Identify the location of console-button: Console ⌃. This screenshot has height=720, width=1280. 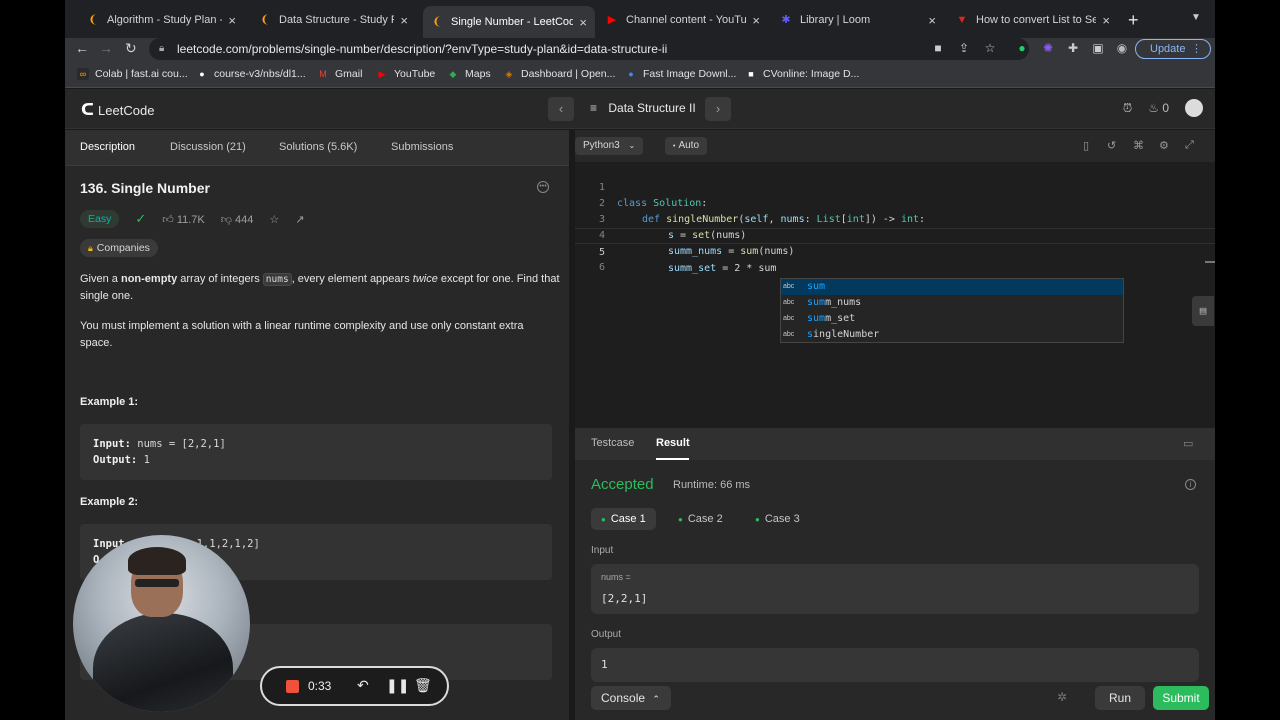
(631, 698).